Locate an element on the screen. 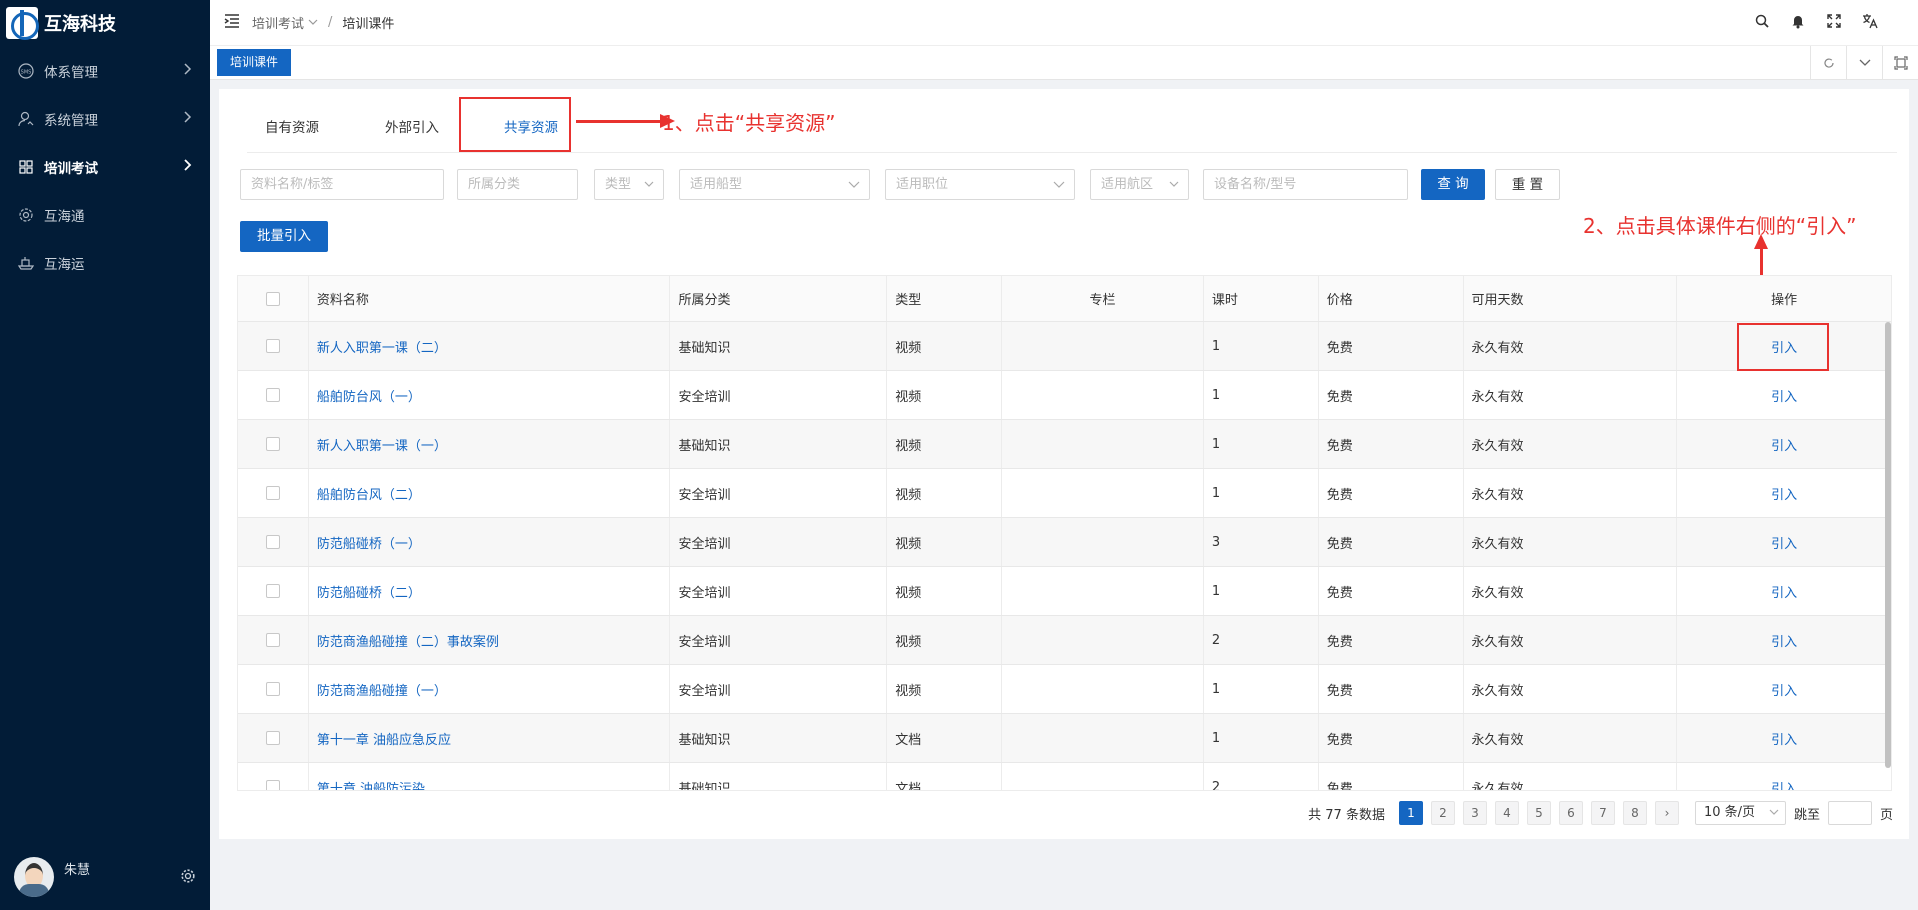 Image resolution: width=1918 pixels, height=910 pixels. annotation-arrow-right is located at coordinates (625, 121).